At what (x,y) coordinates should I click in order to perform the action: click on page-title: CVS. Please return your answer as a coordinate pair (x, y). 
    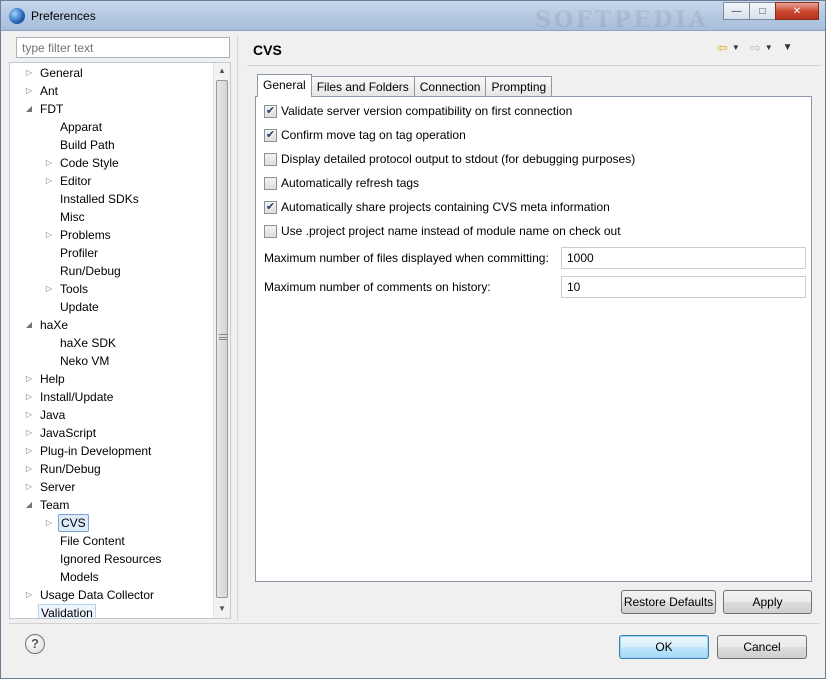
    Looking at the image, I should click on (267, 50).